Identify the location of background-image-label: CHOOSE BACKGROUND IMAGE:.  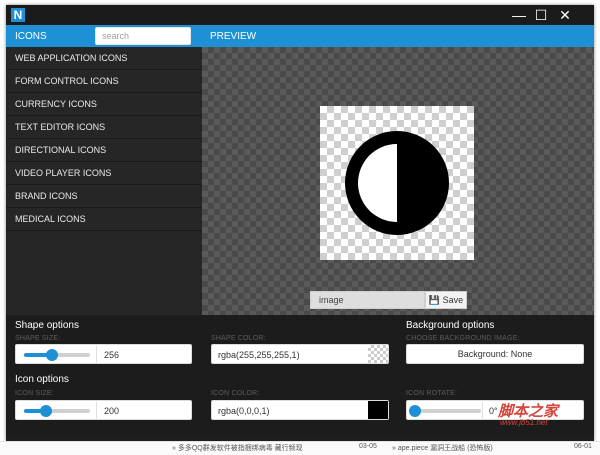
(463, 338).